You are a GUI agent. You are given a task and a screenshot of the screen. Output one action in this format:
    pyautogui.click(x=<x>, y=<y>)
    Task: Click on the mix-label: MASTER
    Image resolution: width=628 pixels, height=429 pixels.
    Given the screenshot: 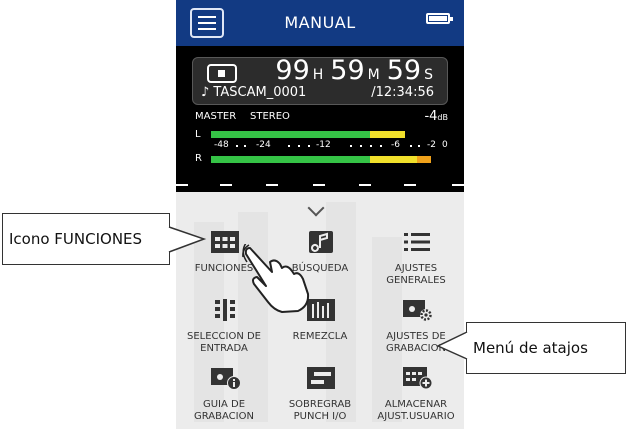 What is the action you would take?
    pyautogui.click(x=216, y=116)
    